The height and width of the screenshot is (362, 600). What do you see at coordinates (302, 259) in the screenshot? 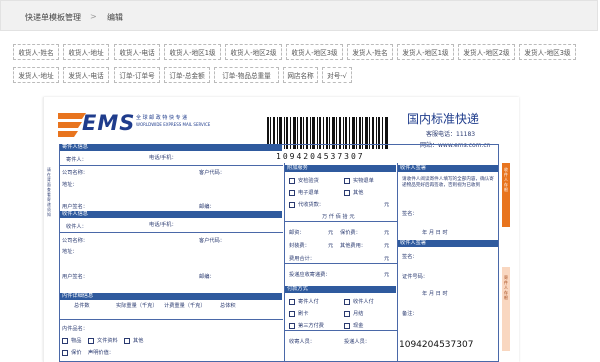
I see `fee-total-label: 费用合计：` at bounding box center [302, 259].